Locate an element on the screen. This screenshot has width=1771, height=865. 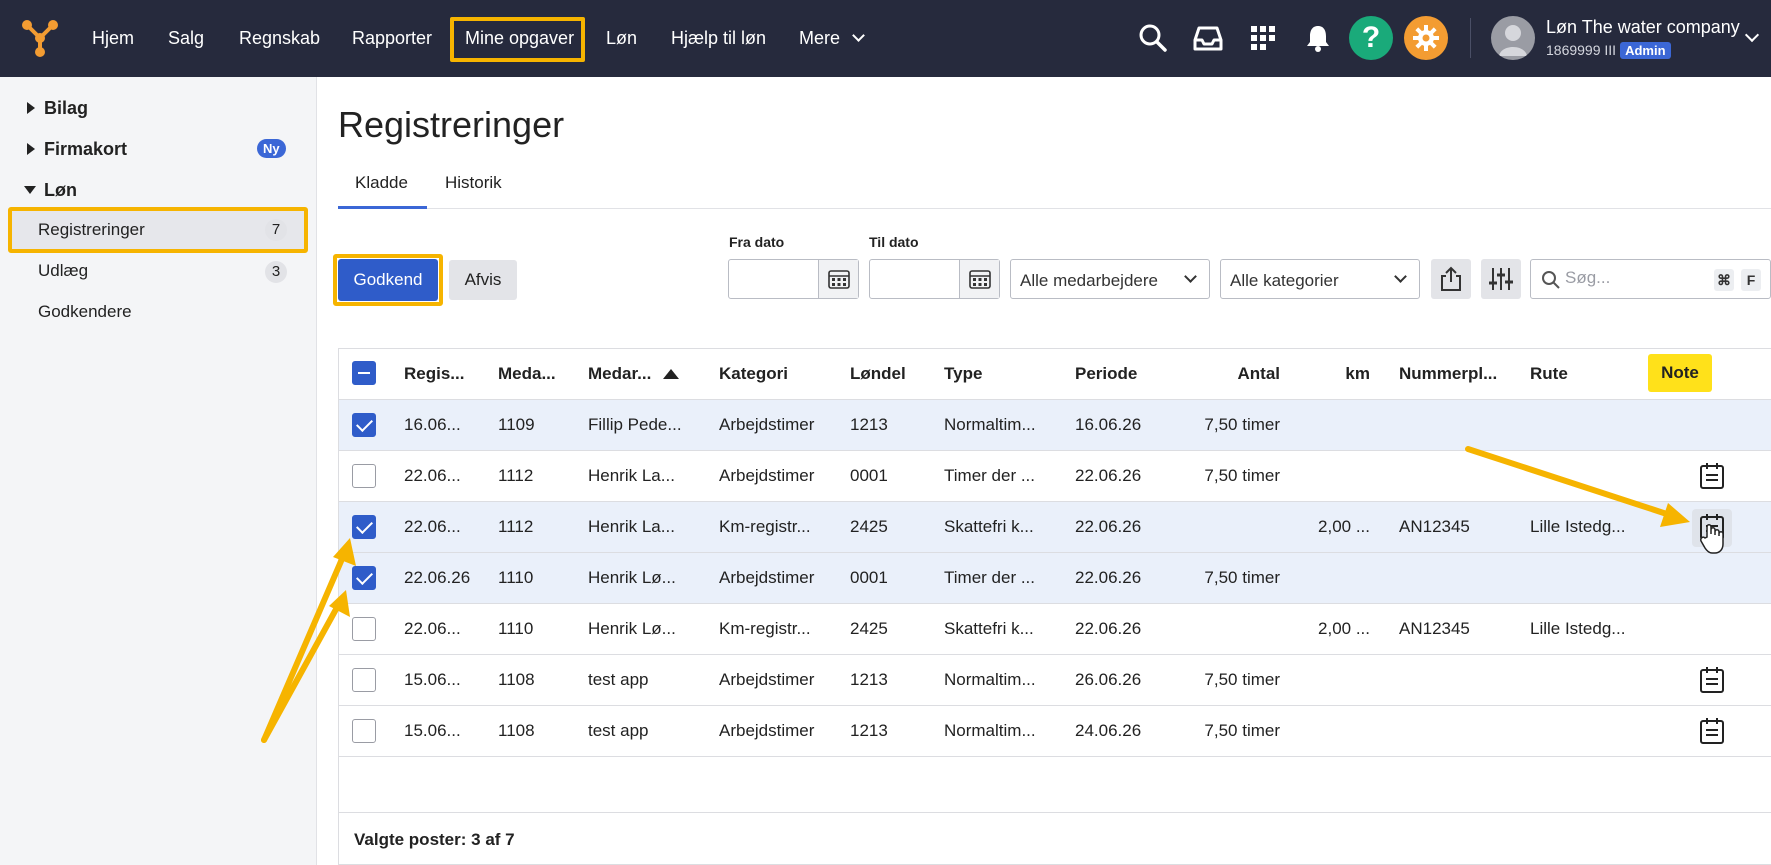
topbar-divider is located at coordinates (1470, 38).